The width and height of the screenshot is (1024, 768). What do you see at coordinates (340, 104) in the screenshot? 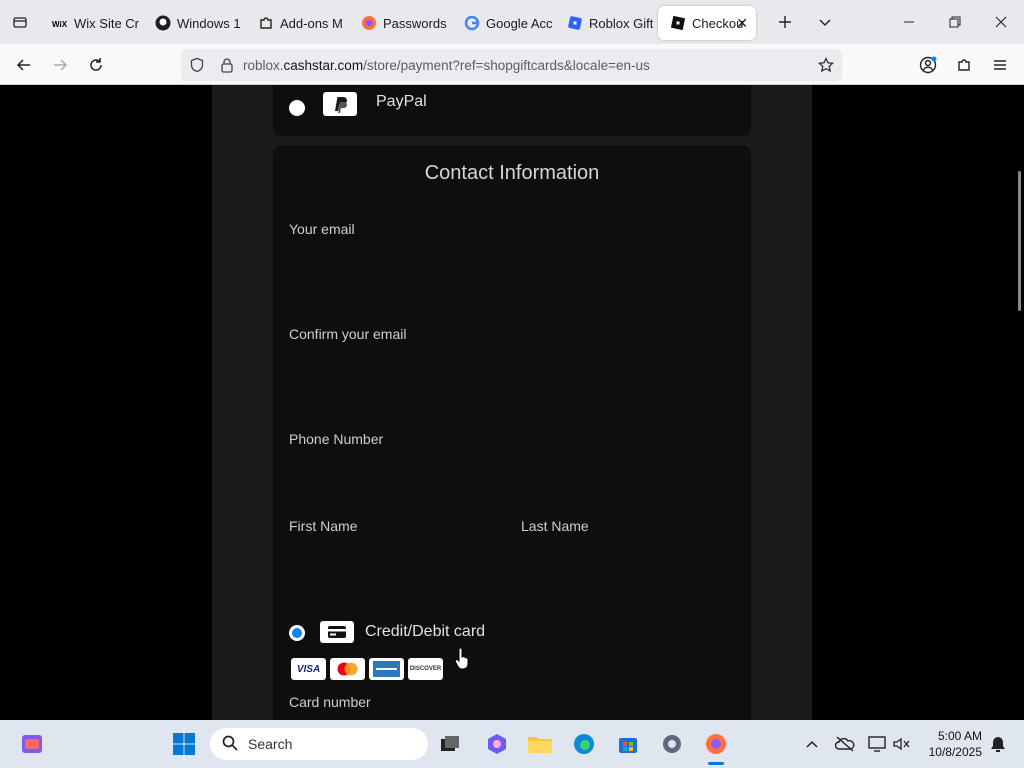
I see `paypal-icon` at bounding box center [340, 104].